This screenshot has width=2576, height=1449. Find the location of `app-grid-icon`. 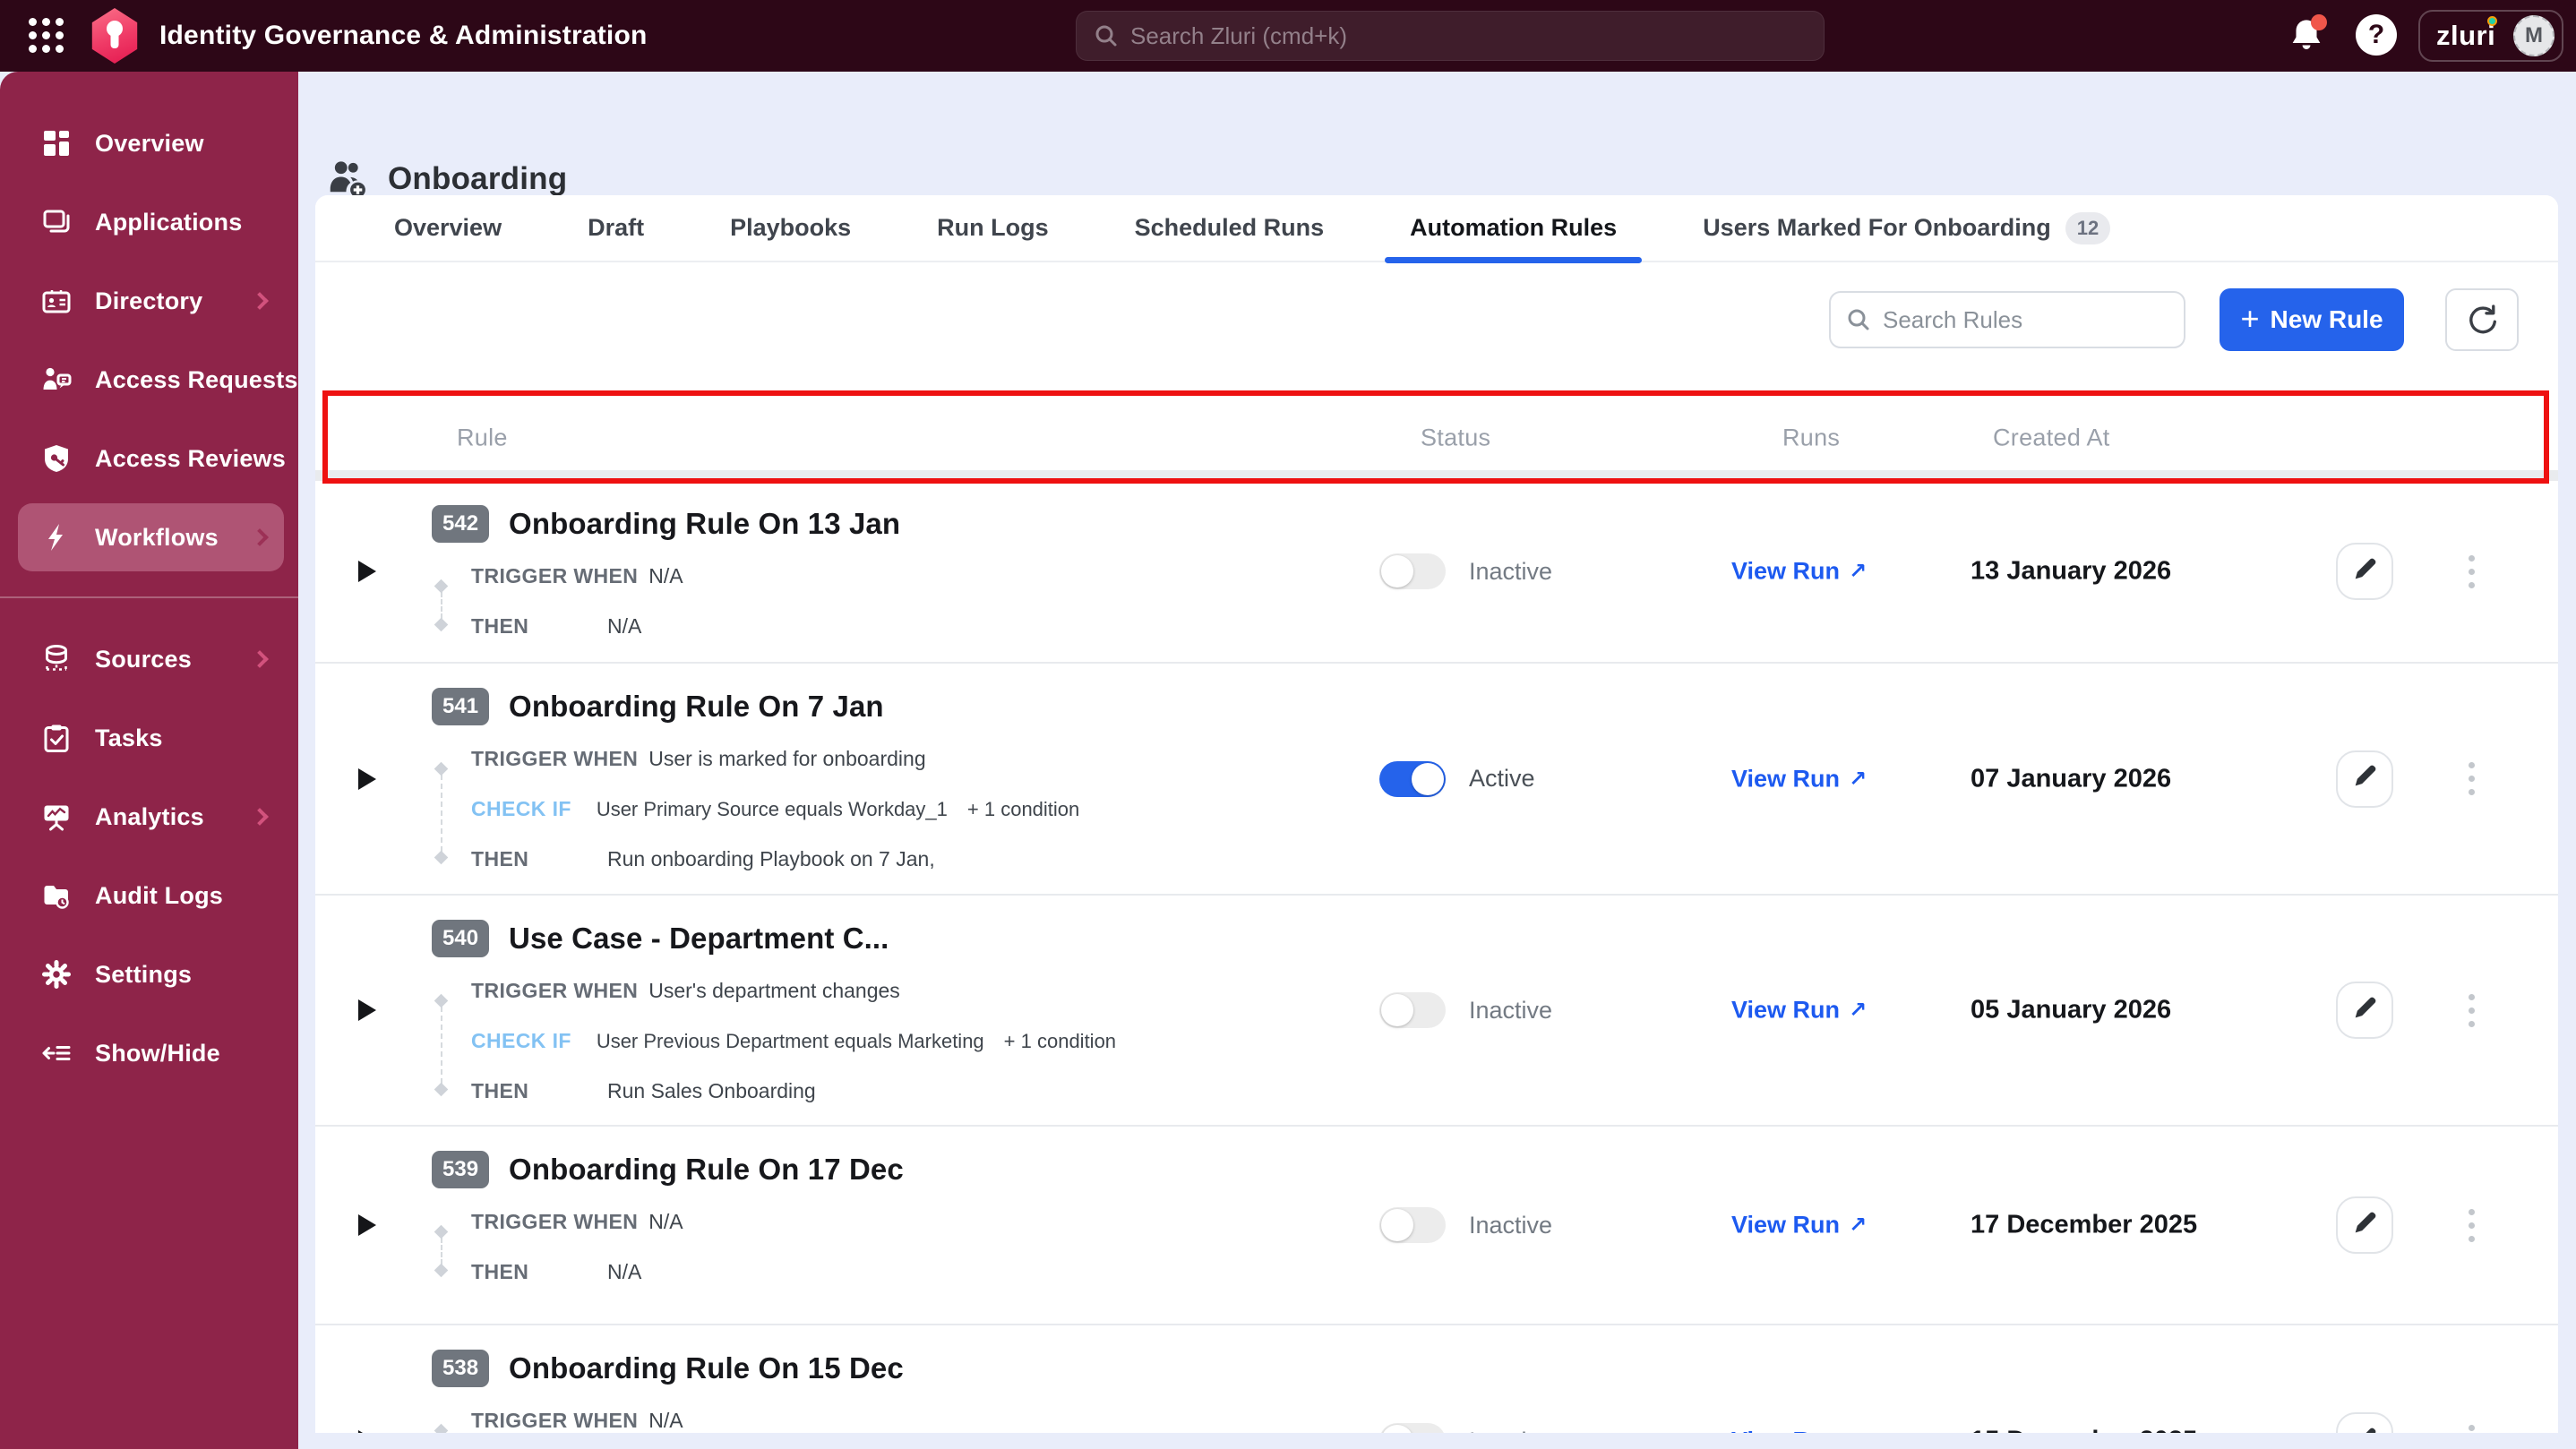

app-grid-icon is located at coordinates (46, 36).